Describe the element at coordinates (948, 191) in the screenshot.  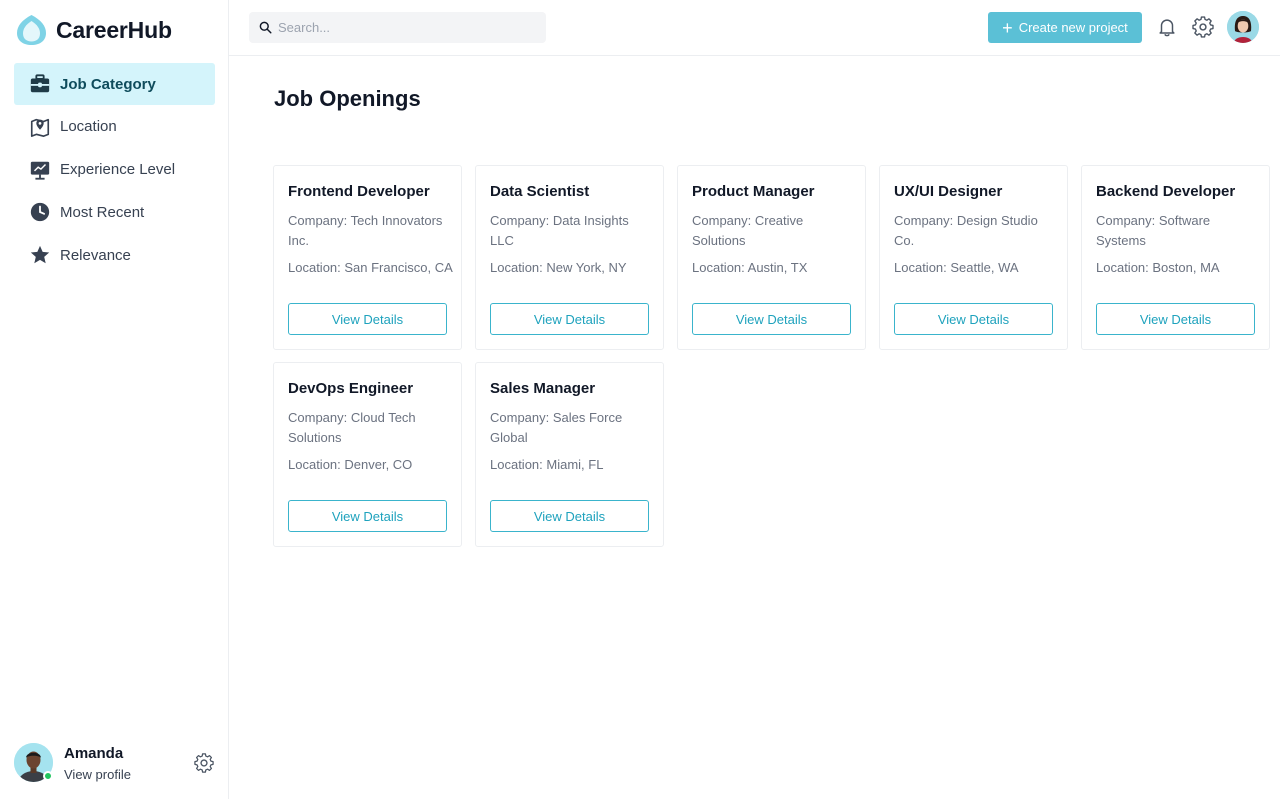
I see `job-title: UX/UI Designer` at that location.